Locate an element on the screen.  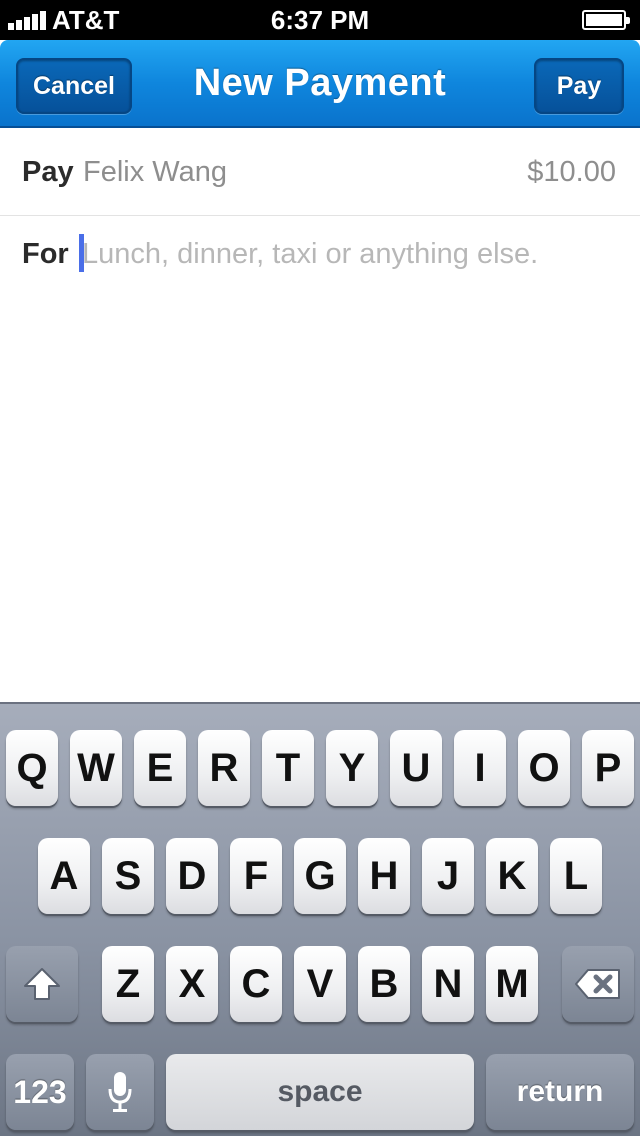
key-l: L is located at coordinates (576, 876).